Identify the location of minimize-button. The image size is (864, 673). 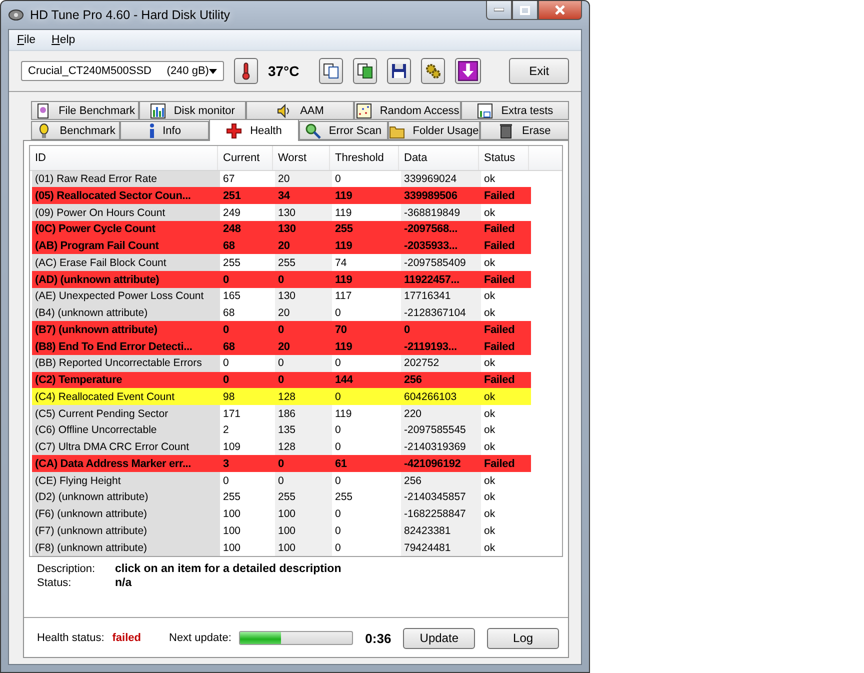
(499, 10).